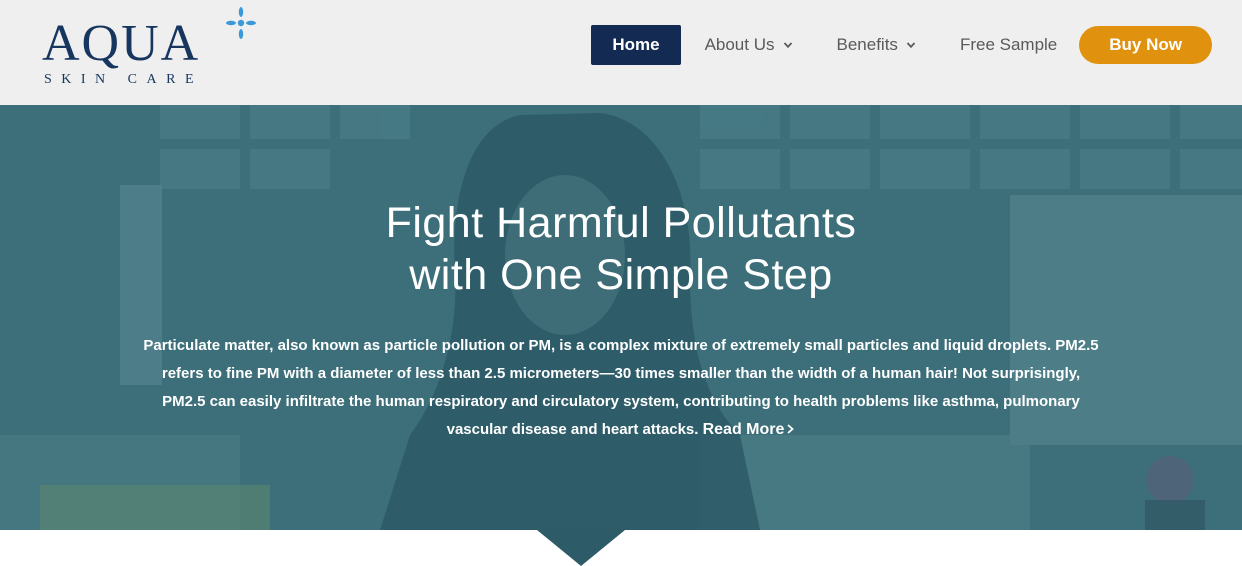 This screenshot has height=566, width=1242. I want to click on chevron-right-icon, so click(791, 429).